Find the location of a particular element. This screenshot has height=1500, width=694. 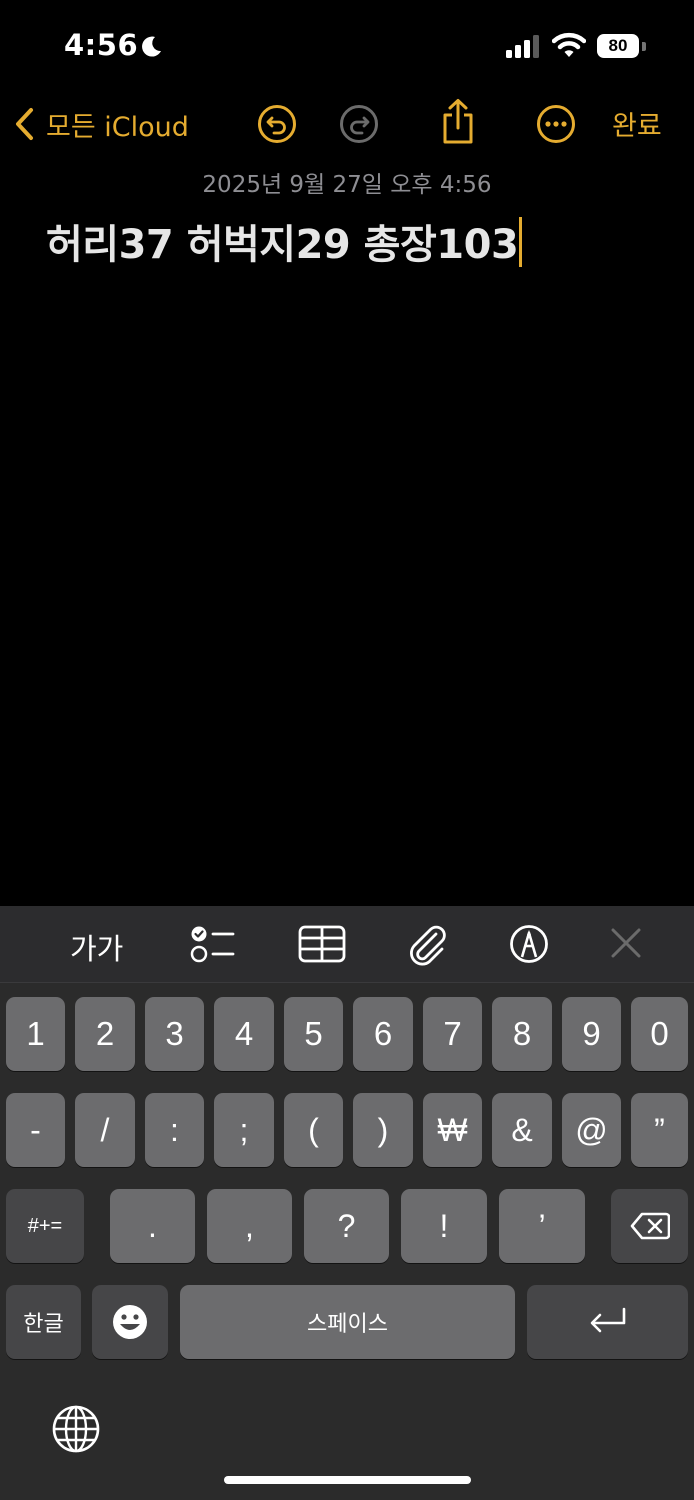

return-key is located at coordinates (607, 1322).